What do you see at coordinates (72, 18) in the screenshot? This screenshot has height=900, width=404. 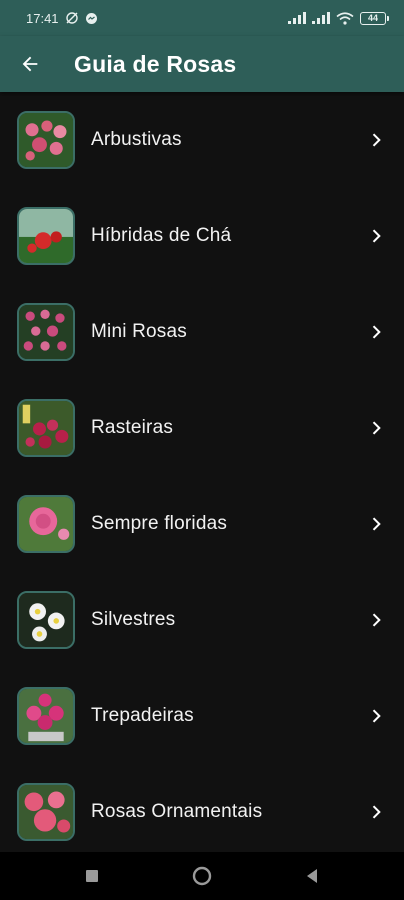 I see `vpn-key-icon` at bounding box center [72, 18].